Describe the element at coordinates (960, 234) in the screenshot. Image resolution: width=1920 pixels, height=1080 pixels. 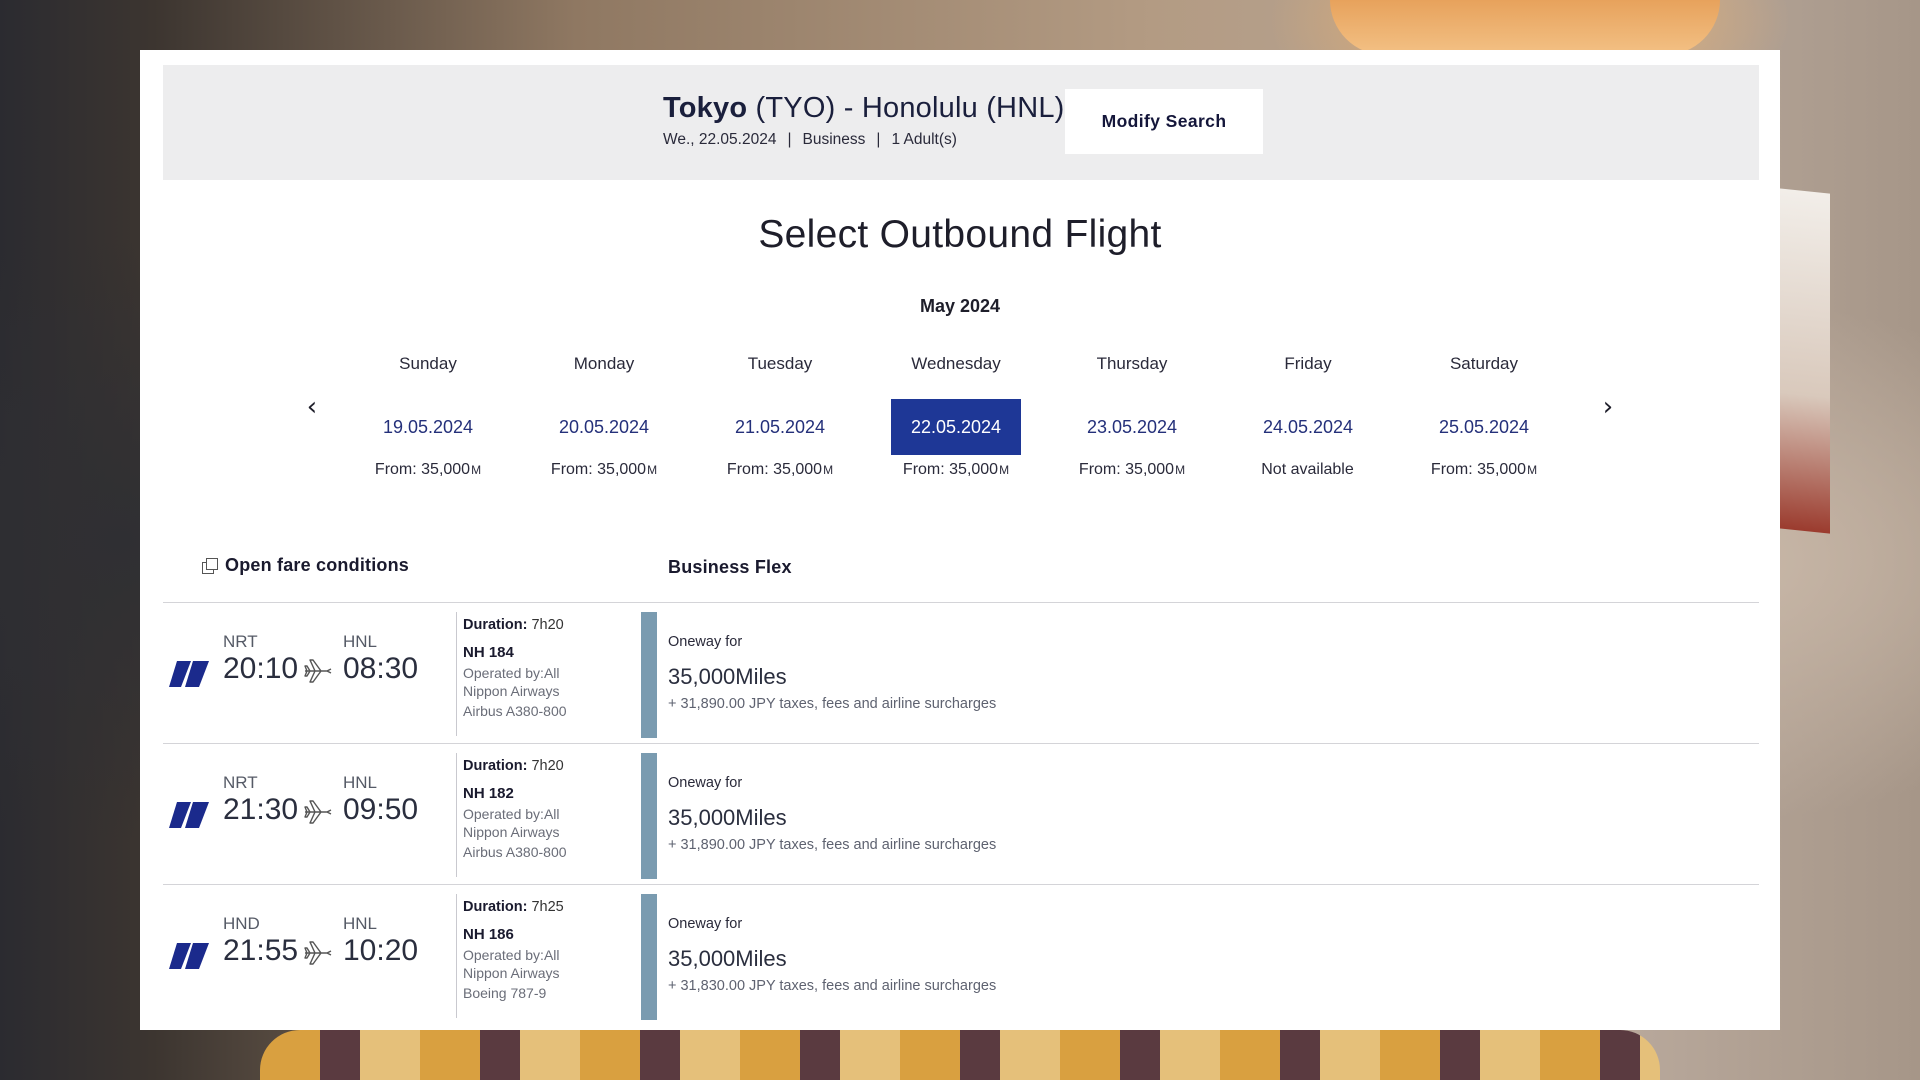
I see `page-title: Select Outbound Flight` at that location.